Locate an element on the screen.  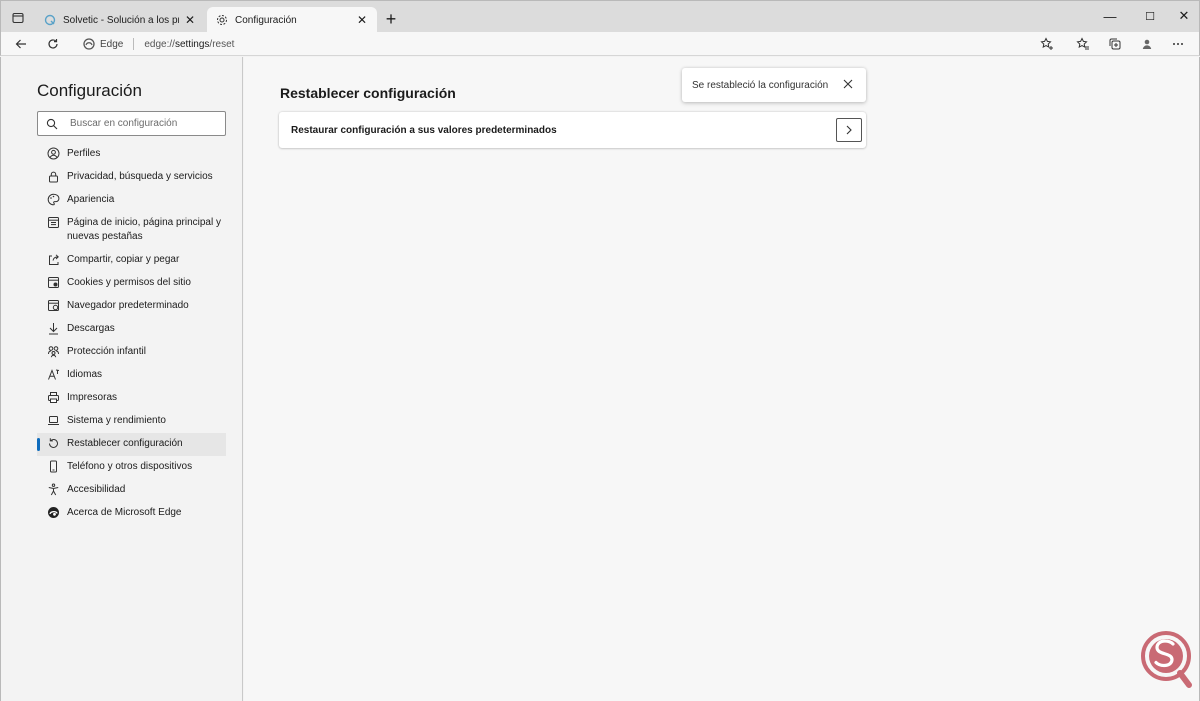
language-icon is located at coordinates (53, 374).